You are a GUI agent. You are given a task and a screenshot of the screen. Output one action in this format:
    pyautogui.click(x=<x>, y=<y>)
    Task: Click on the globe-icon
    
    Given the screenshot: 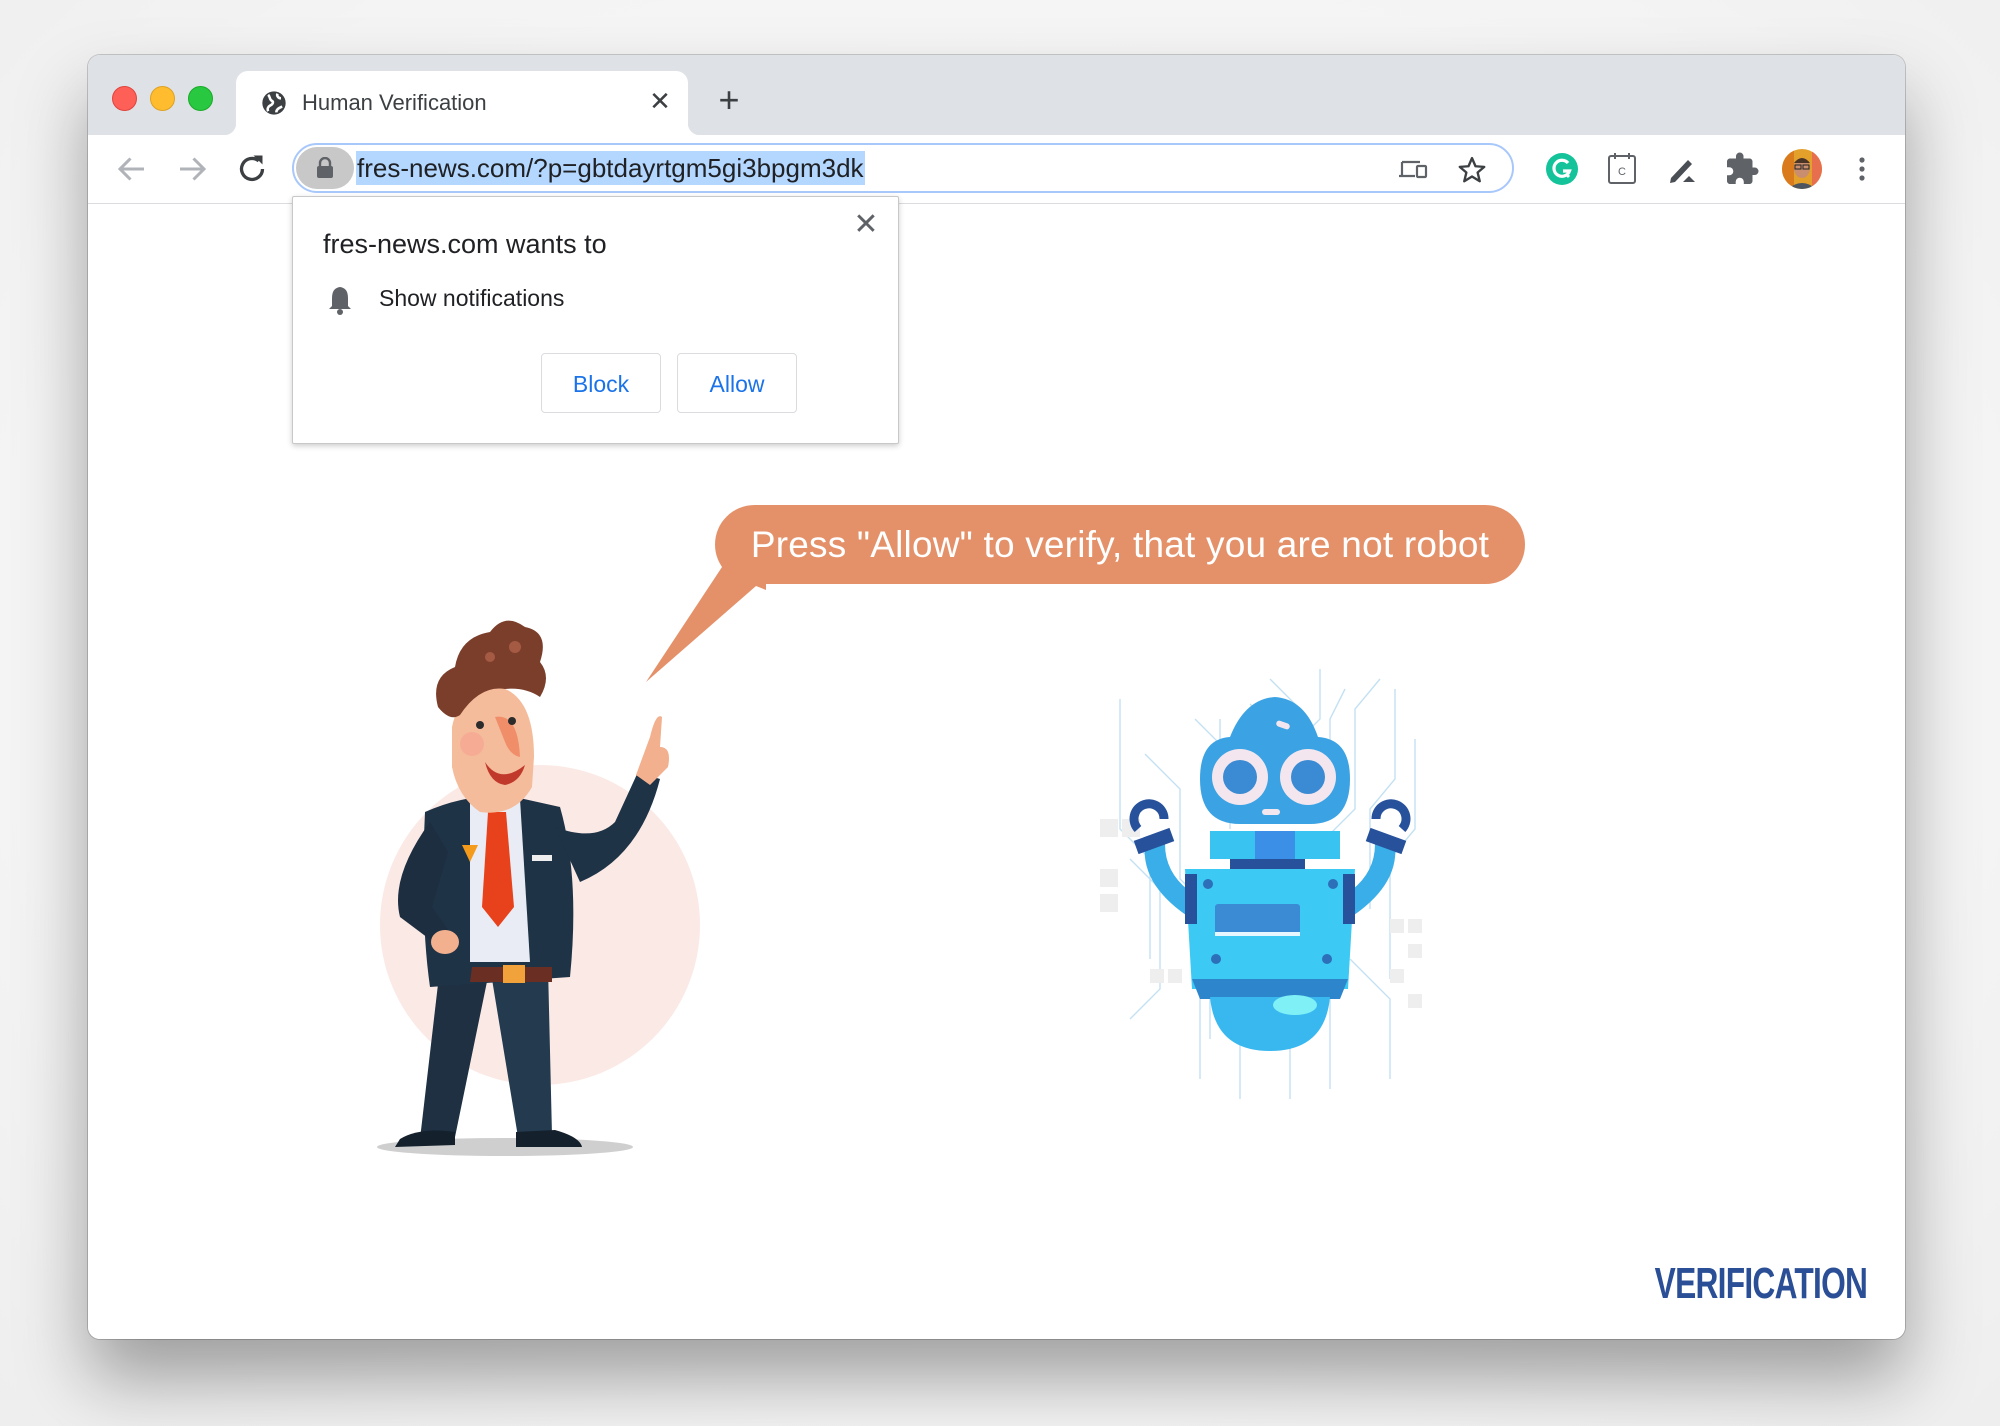 What is the action you would take?
    pyautogui.click(x=274, y=103)
    